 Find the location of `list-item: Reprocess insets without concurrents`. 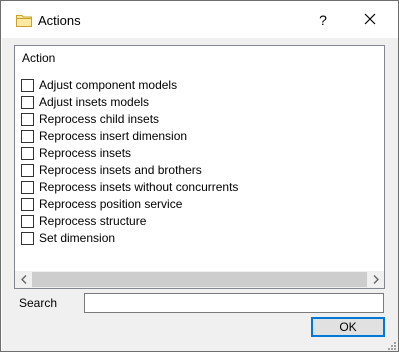

list-item: Reprocess insets without concurrents is located at coordinates (191, 187).